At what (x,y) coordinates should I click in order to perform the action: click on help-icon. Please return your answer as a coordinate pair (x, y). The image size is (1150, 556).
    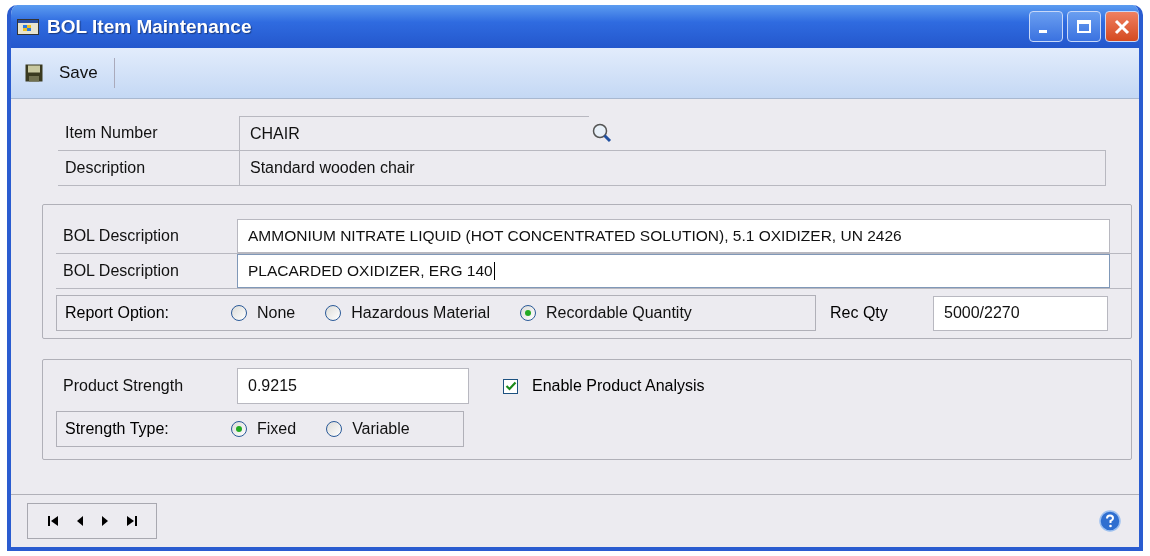
    Looking at the image, I should click on (1110, 521).